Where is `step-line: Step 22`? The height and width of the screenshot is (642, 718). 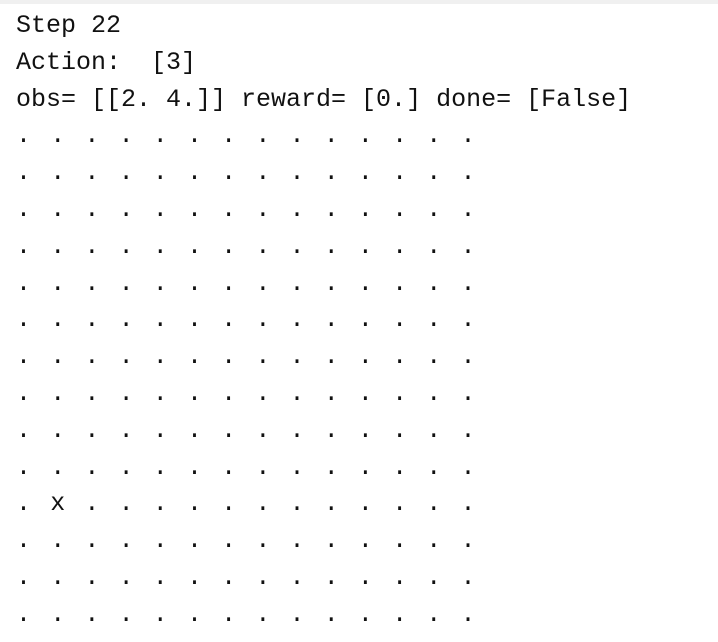 step-line: Step 22 is located at coordinates (69, 25).